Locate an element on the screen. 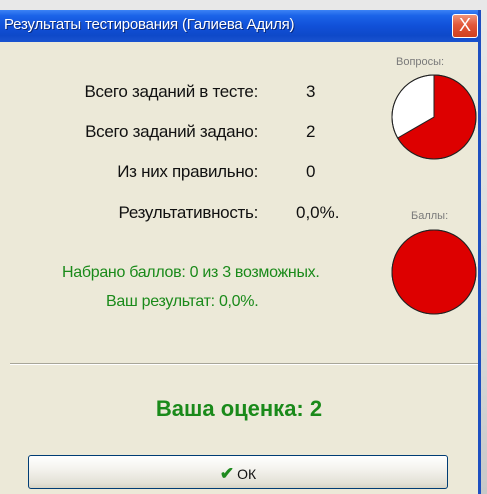 The width and height of the screenshot is (487, 494). asked-tasks-value: 2 is located at coordinates (311, 131).